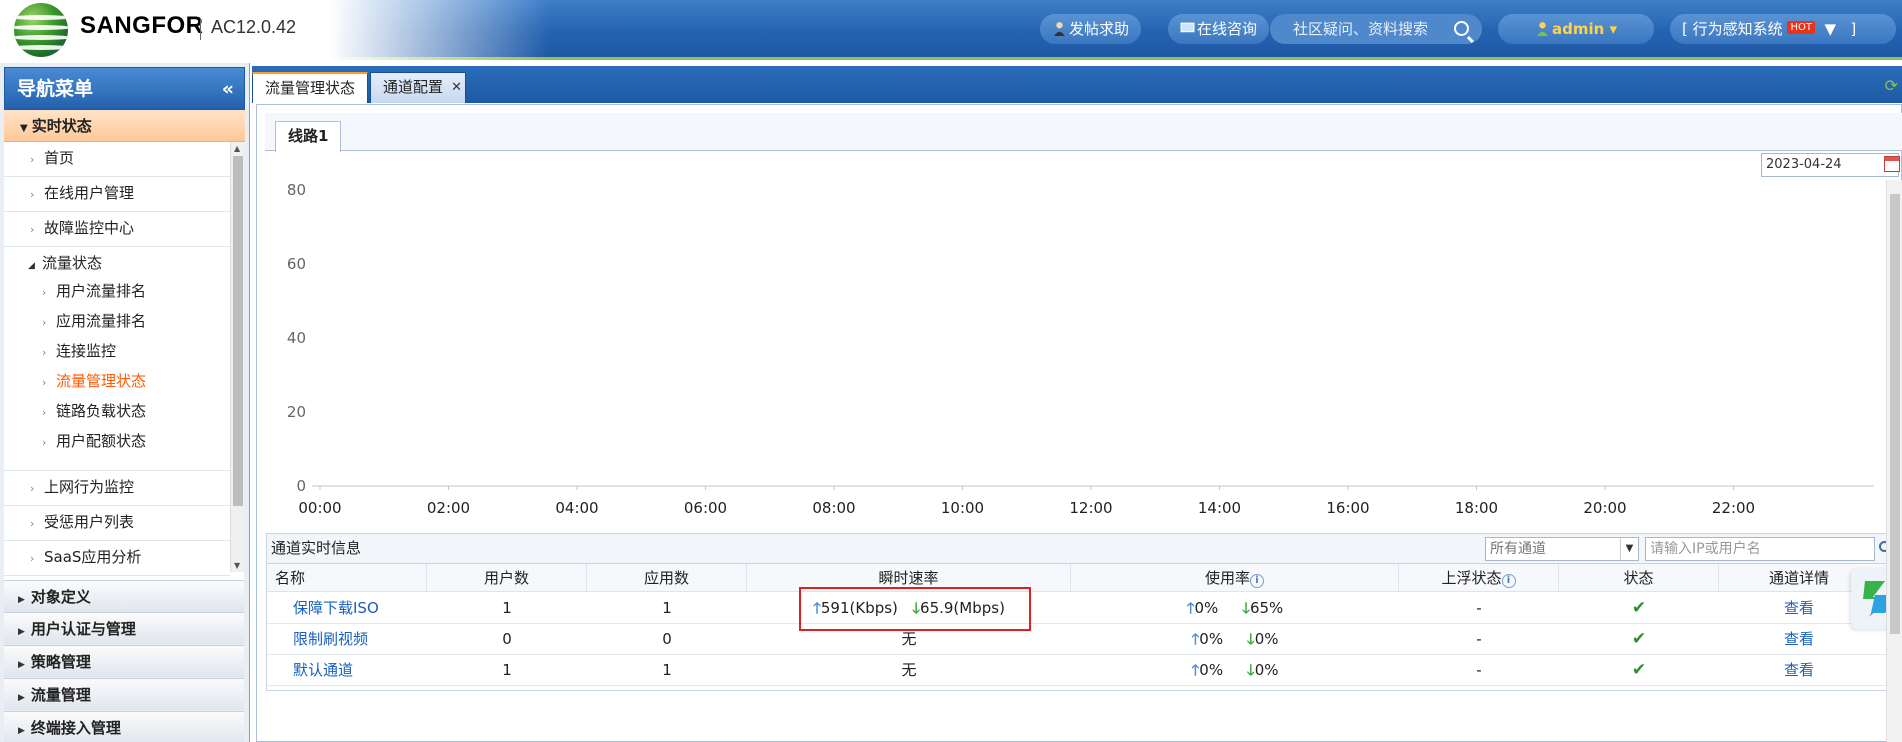 The width and height of the screenshot is (1902, 742). Describe the element at coordinates (254, 27) in the screenshot. I see `version-label: AC12.0.42` at that location.